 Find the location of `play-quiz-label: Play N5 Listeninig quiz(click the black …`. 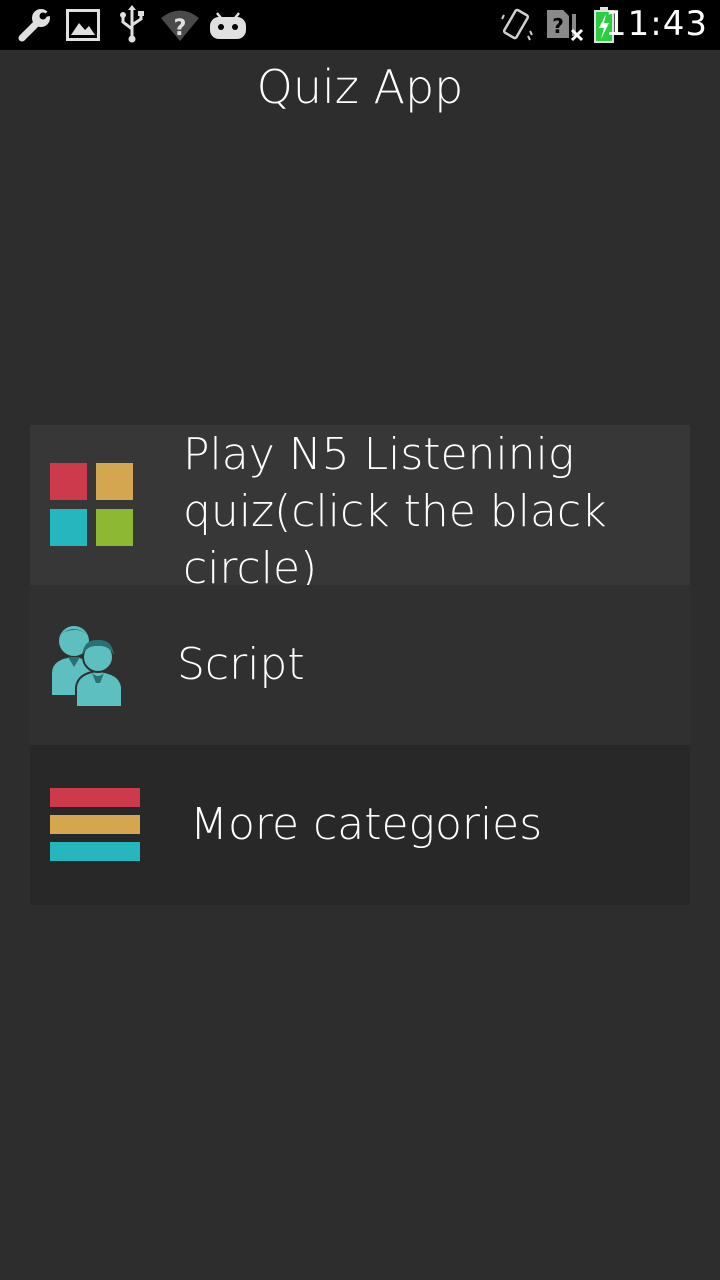

play-quiz-label: Play N5 Listeninig quiz(click the black … is located at coordinates (395, 507).